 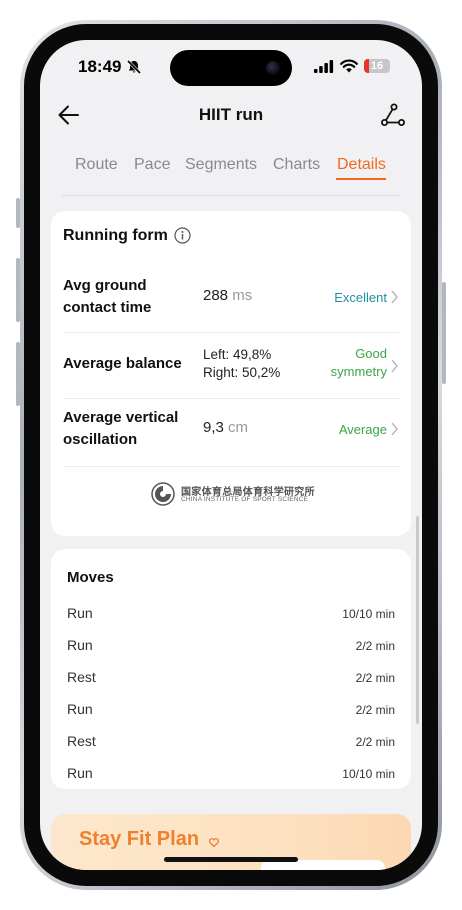 I want to click on wifi-icon, so click(x=349, y=68).